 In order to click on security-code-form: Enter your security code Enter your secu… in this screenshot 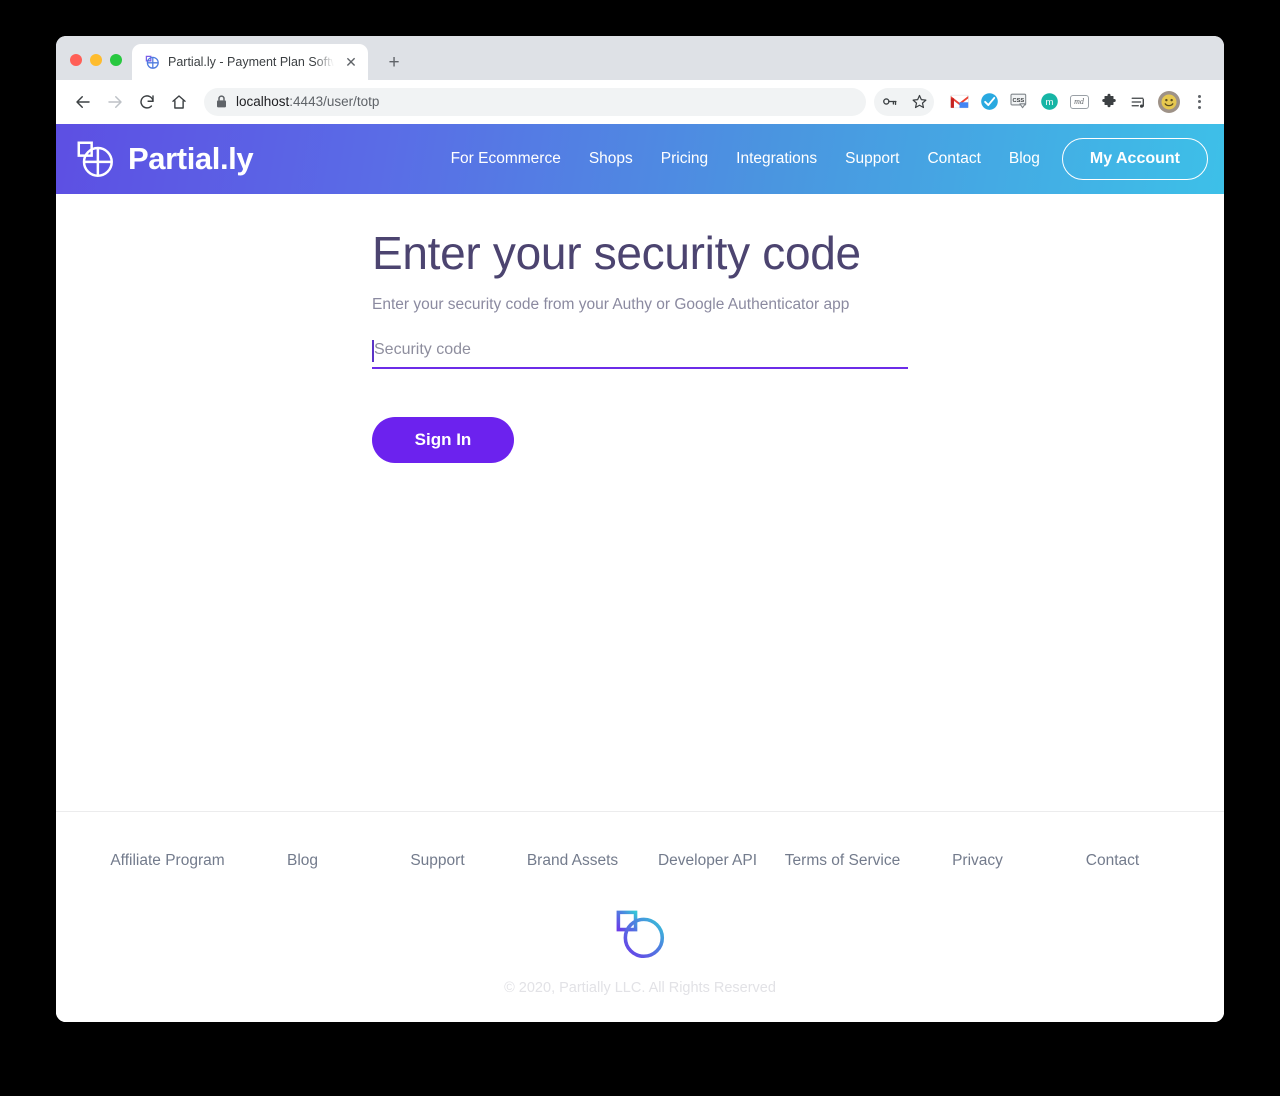, I will do `click(640, 344)`.